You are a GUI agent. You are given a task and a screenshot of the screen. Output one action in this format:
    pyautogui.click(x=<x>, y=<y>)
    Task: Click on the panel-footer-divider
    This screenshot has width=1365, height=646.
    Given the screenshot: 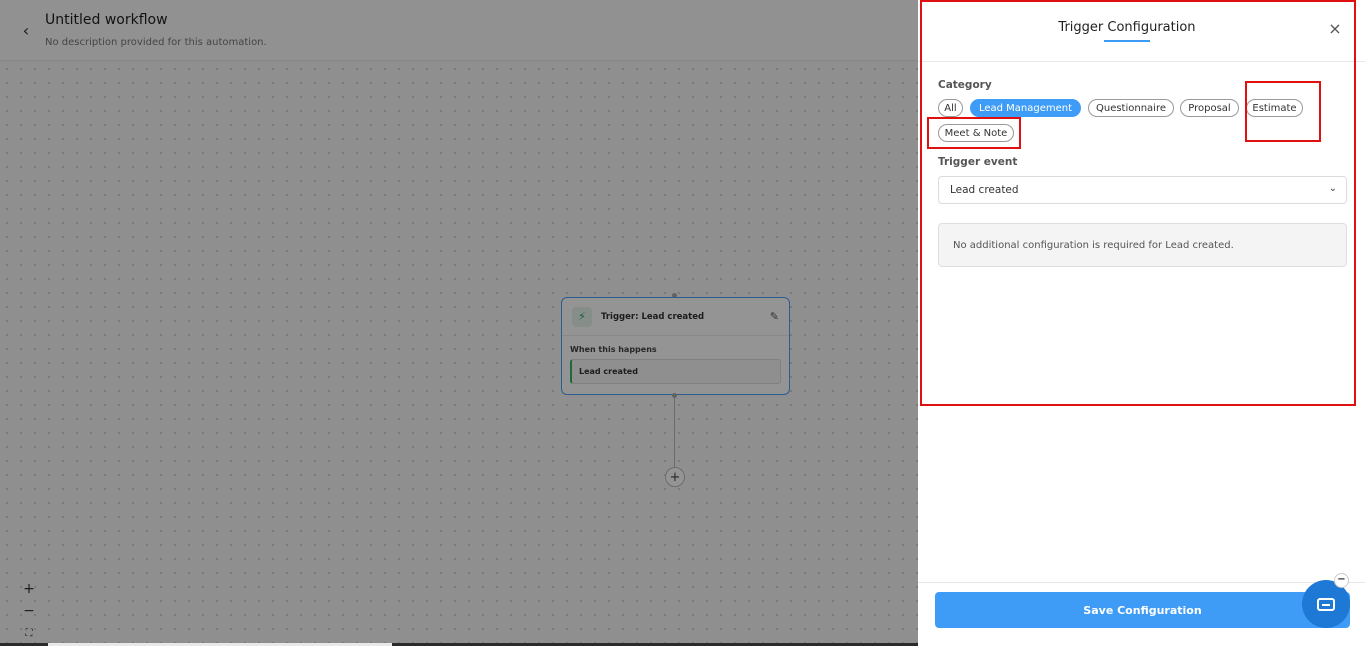 What is the action you would take?
    pyautogui.click(x=1141, y=582)
    